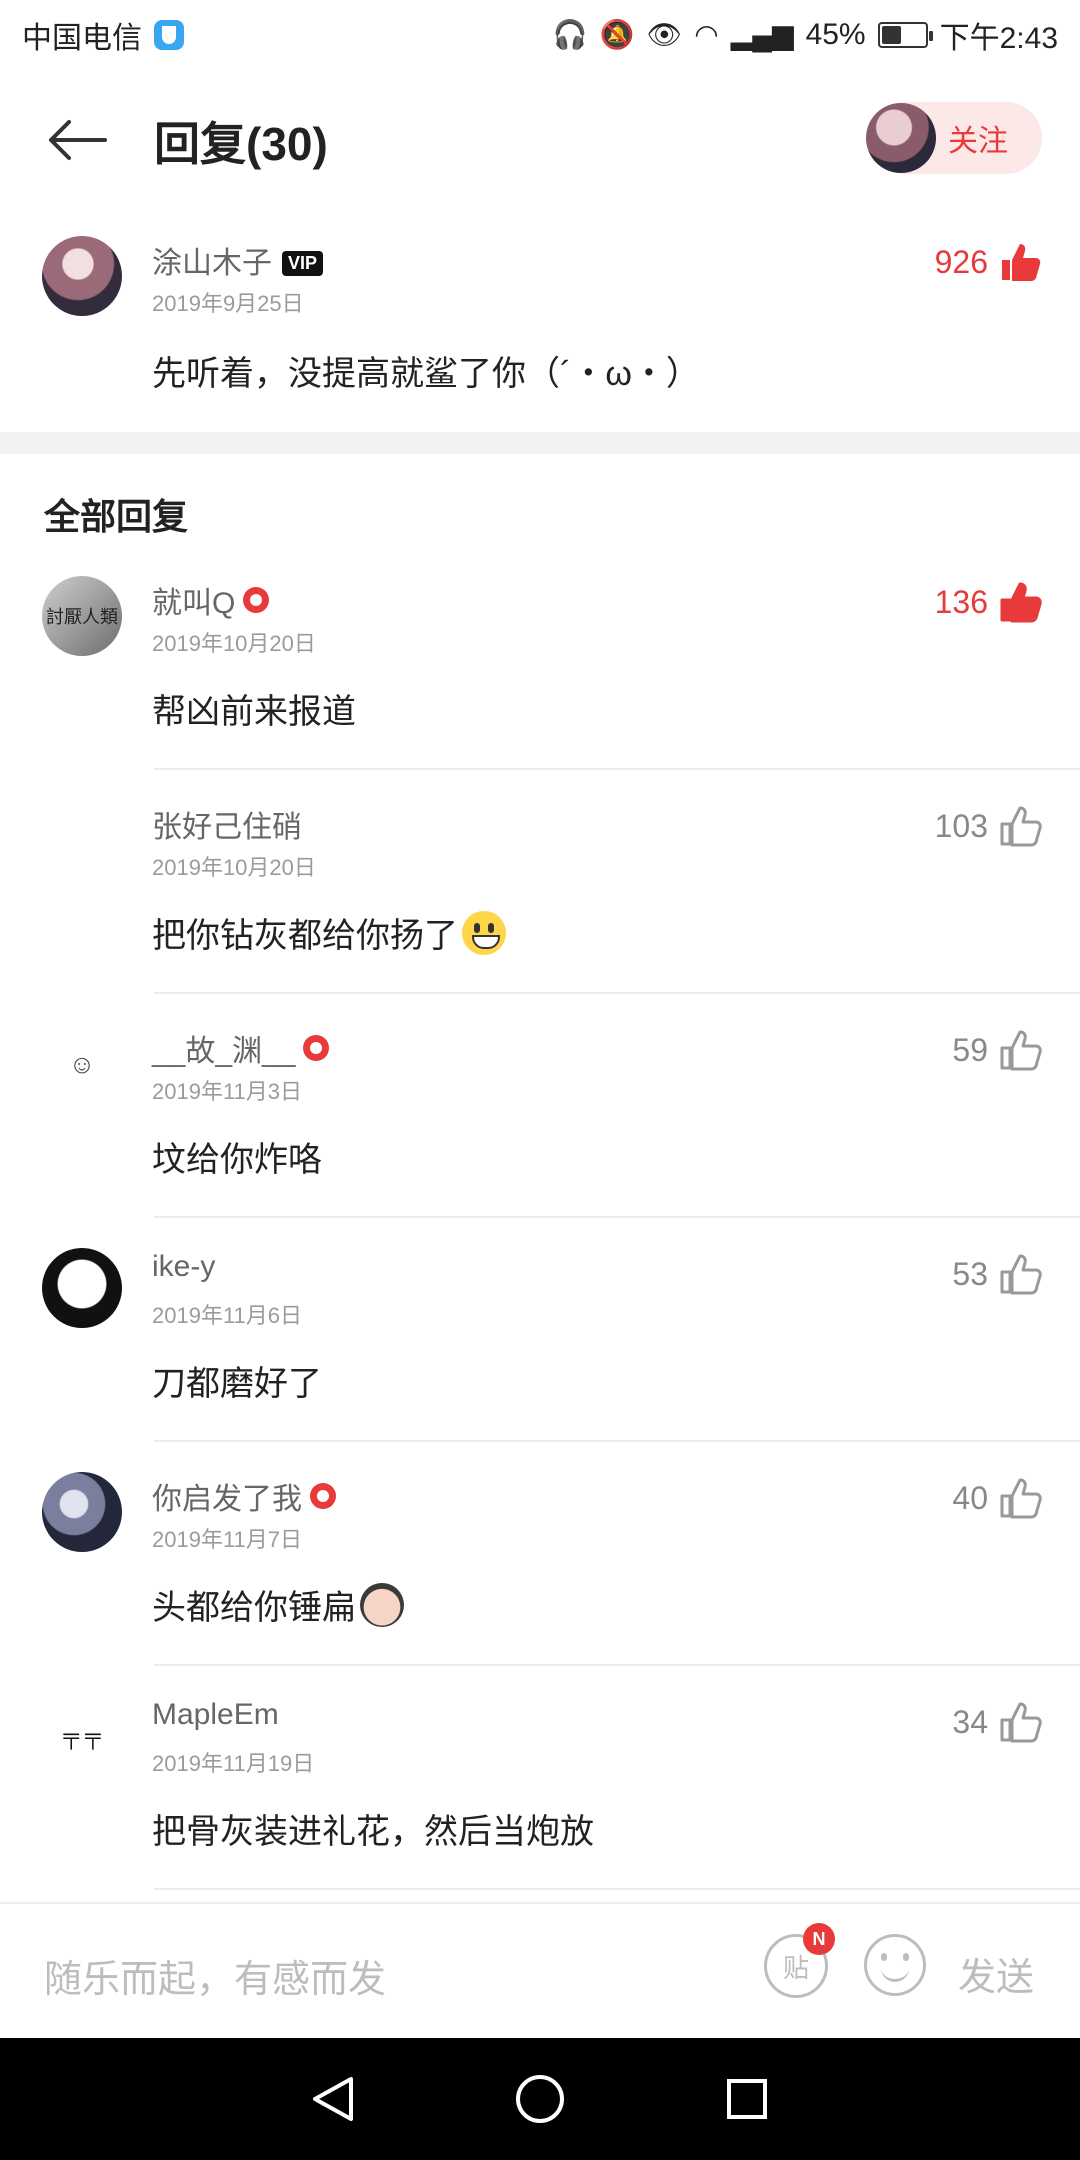 The width and height of the screenshot is (1080, 2160). I want to click on reply-username: 张好己住硝, so click(227, 827).